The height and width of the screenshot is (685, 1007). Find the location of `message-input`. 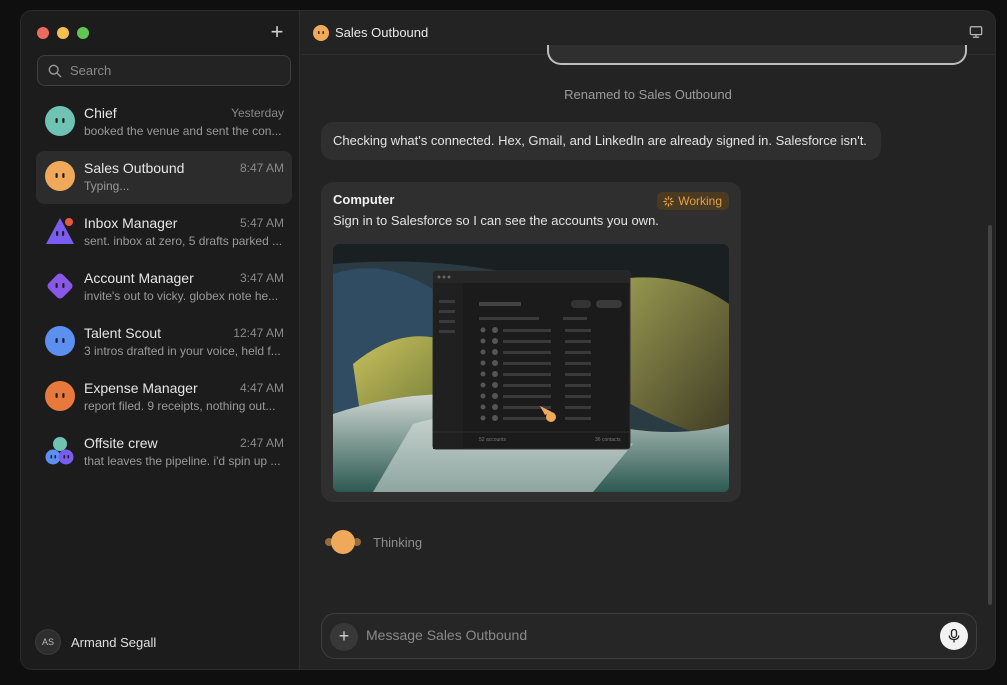

message-input is located at coordinates (646, 635).